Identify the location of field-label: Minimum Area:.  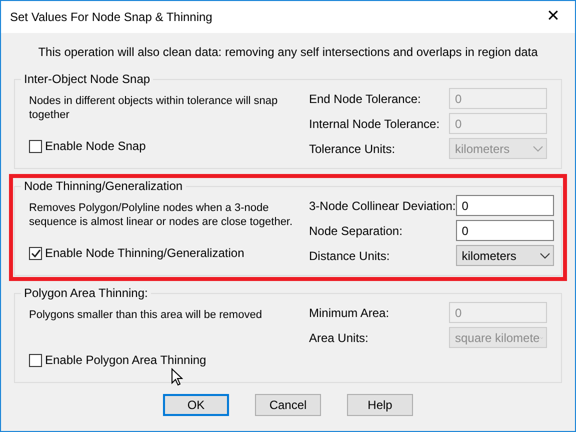
(349, 313).